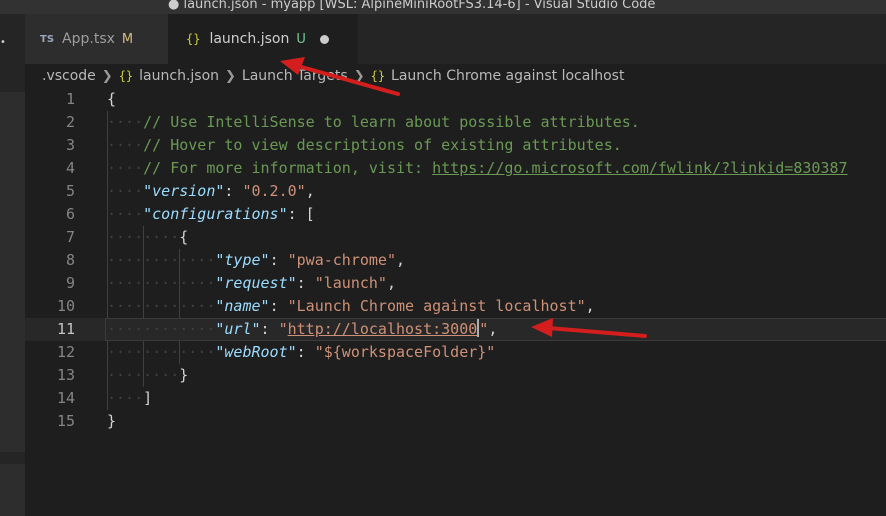 The image size is (886, 516). What do you see at coordinates (340, 76) in the screenshot?
I see `annotation-arrow-tab` at bounding box center [340, 76].